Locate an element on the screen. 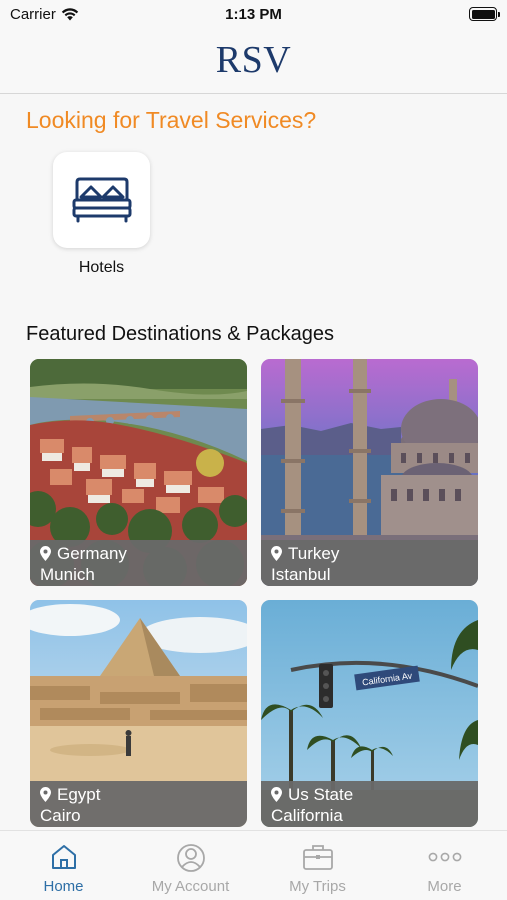 This screenshot has height=900, width=507. status-time: 1:13 PM is located at coordinates (253, 14).